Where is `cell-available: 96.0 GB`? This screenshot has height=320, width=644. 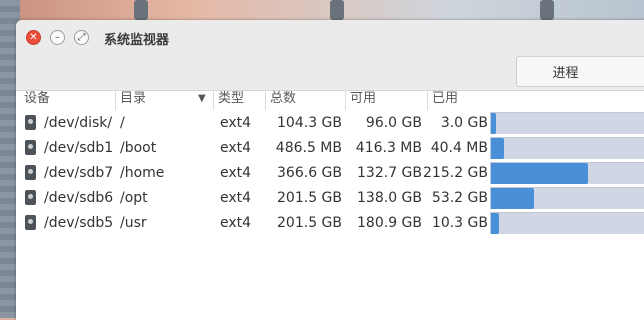
cell-available: 96.0 GB is located at coordinates (393, 123).